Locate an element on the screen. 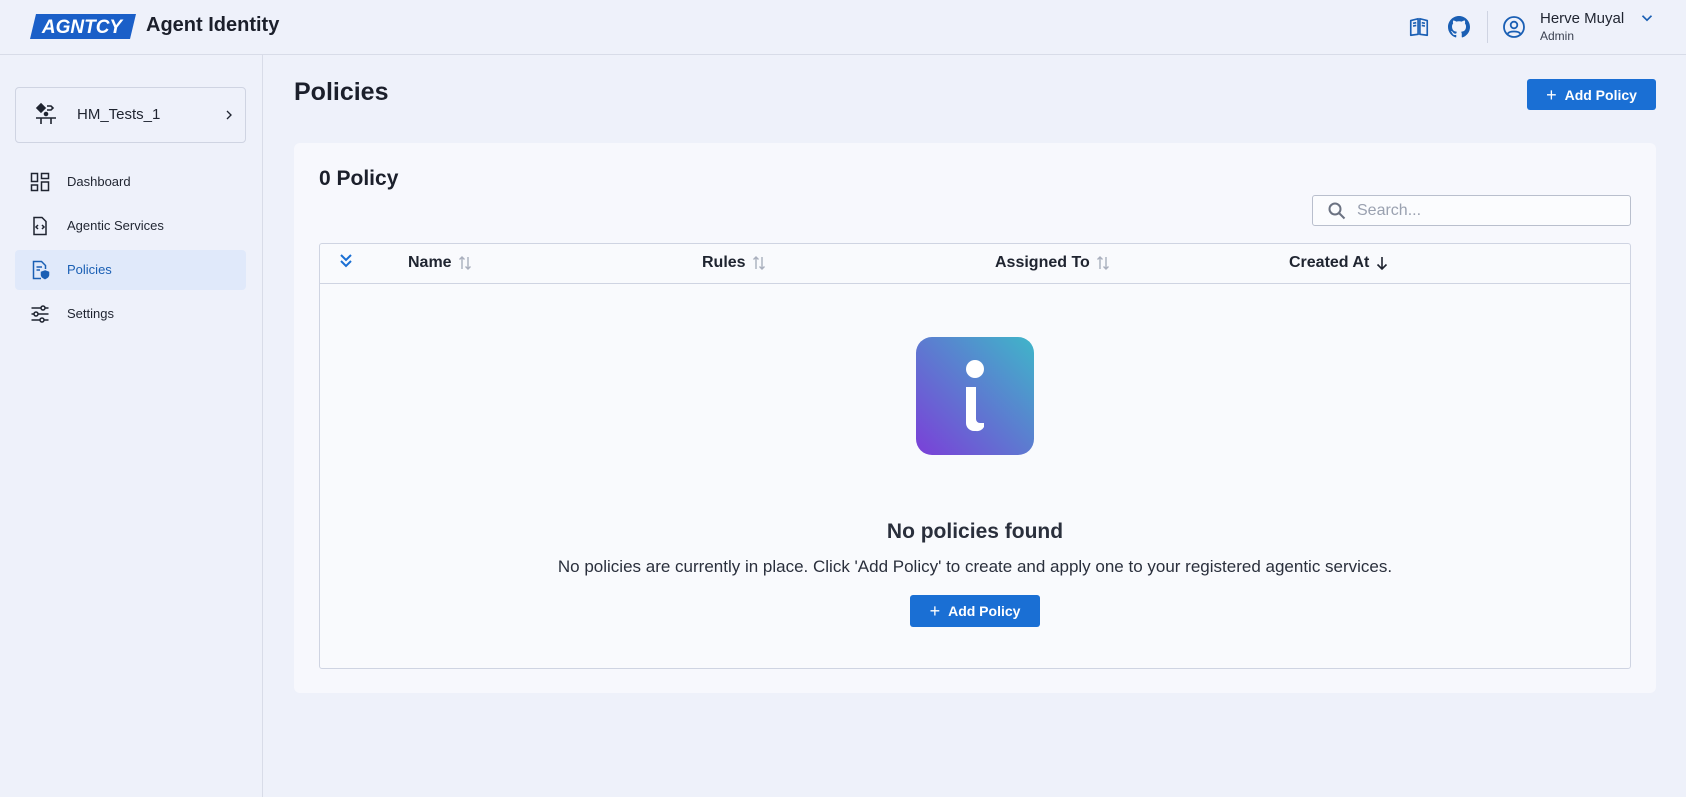 The width and height of the screenshot is (1686, 797). search-box is located at coordinates (1471, 210).